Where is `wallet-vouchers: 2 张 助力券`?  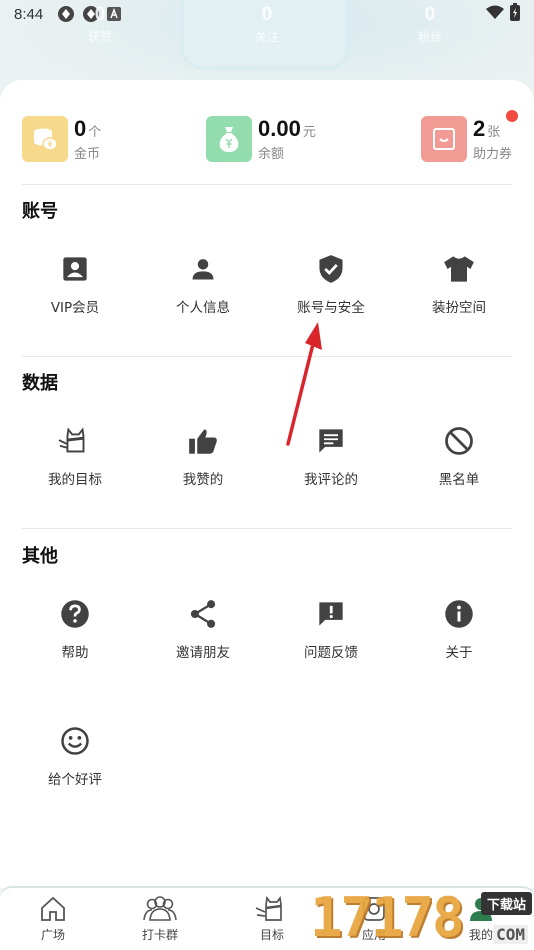 wallet-vouchers: 2 张 助力券 is located at coordinates (470, 136).